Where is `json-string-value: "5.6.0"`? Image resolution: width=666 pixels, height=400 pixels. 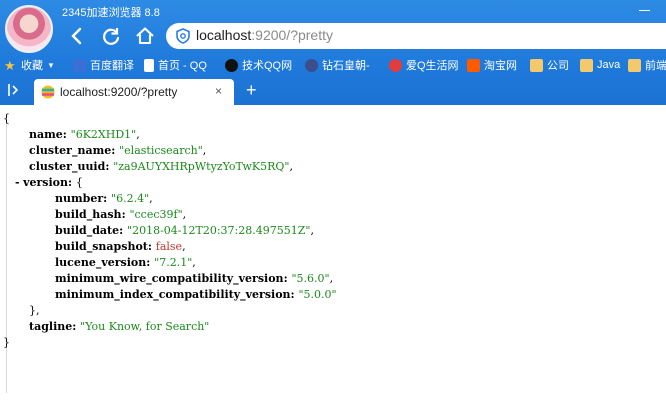 json-string-value: "5.6.0" is located at coordinates (310, 278).